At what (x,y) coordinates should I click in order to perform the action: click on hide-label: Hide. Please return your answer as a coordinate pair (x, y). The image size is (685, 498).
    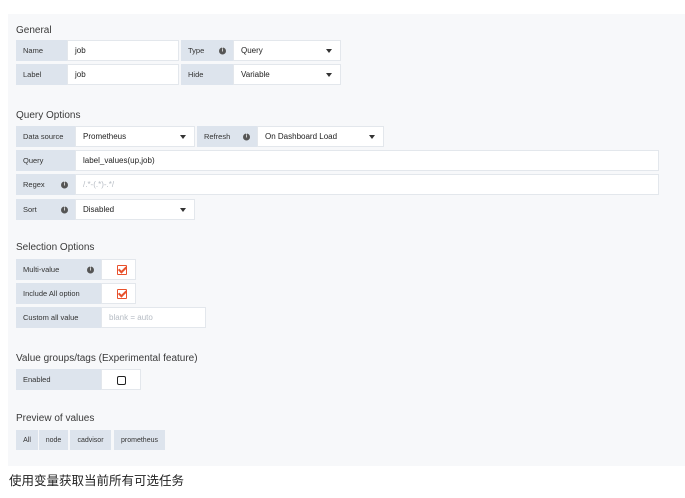
    Looking at the image, I should click on (207, 74).